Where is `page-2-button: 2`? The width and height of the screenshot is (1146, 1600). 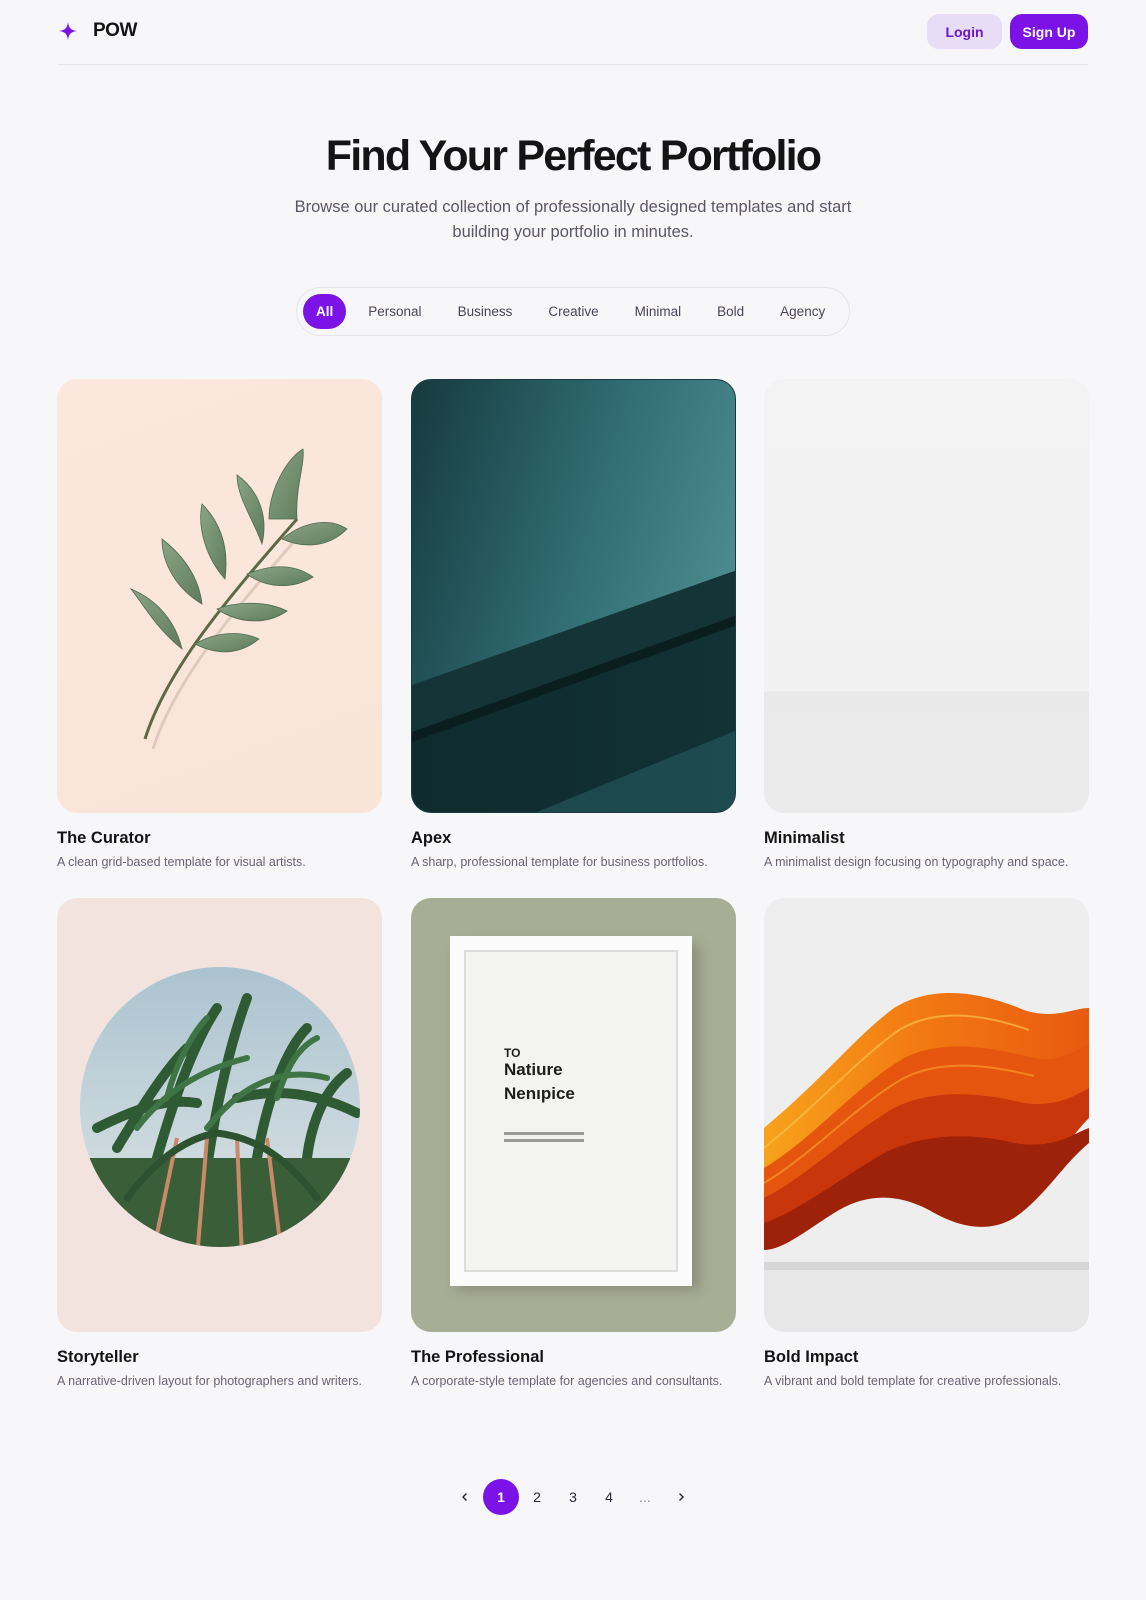
page-2-button: 2 is located at coordinates (537, 1497).